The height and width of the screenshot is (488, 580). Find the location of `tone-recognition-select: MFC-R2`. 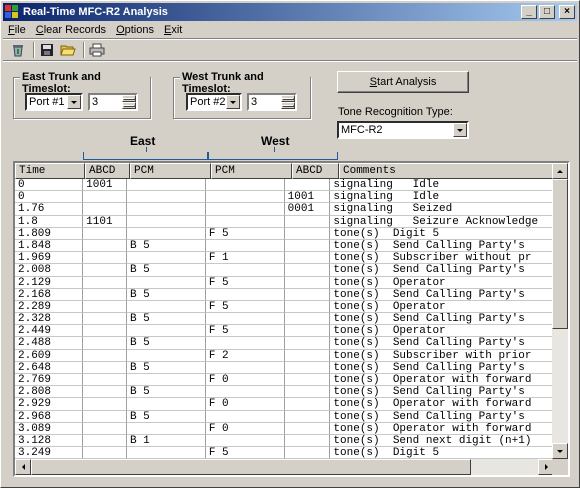

tone-recognition-select: MFC-R2 is located at coordinates (403, 130).